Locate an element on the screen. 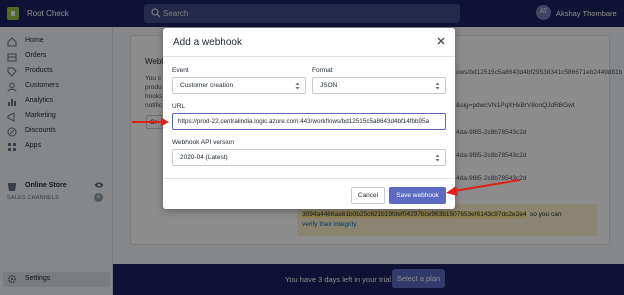 The height and width of the screenshot is (295, 624). event-value: Customer creation is located at coordinates (207, 85).